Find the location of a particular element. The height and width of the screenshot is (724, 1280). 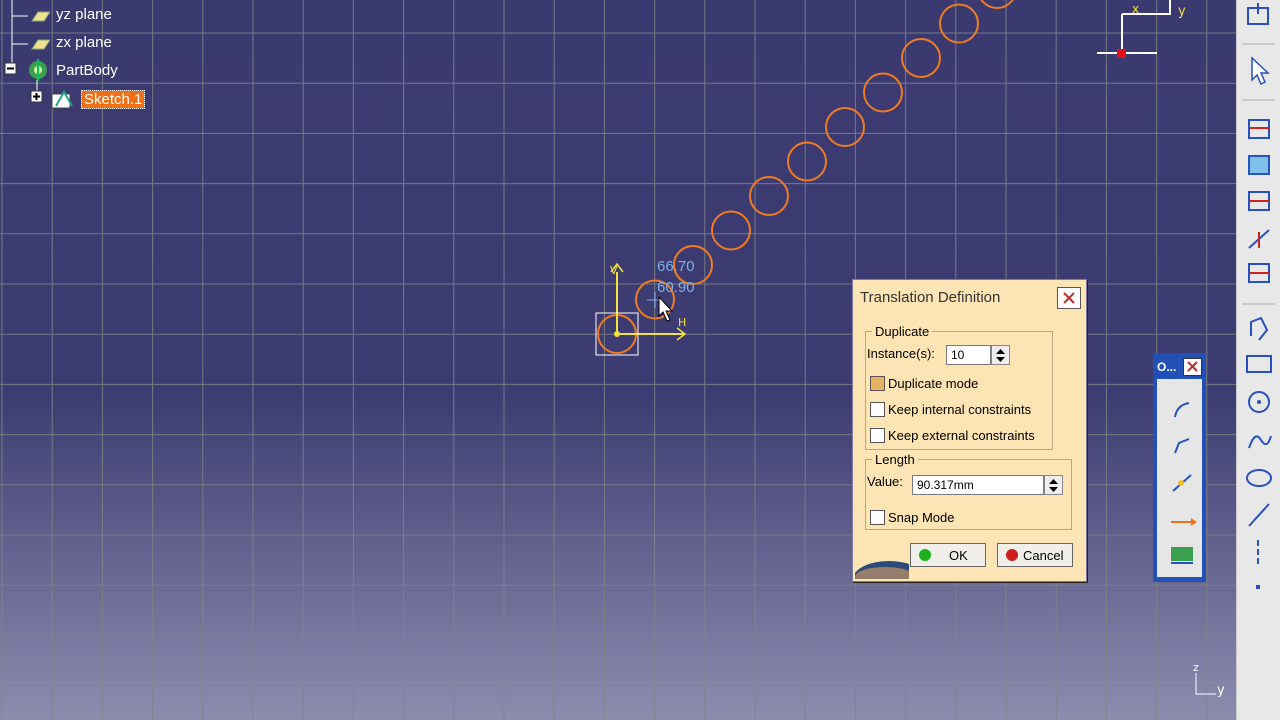

select-arrow-icon is located at coordinates (1260, 71).